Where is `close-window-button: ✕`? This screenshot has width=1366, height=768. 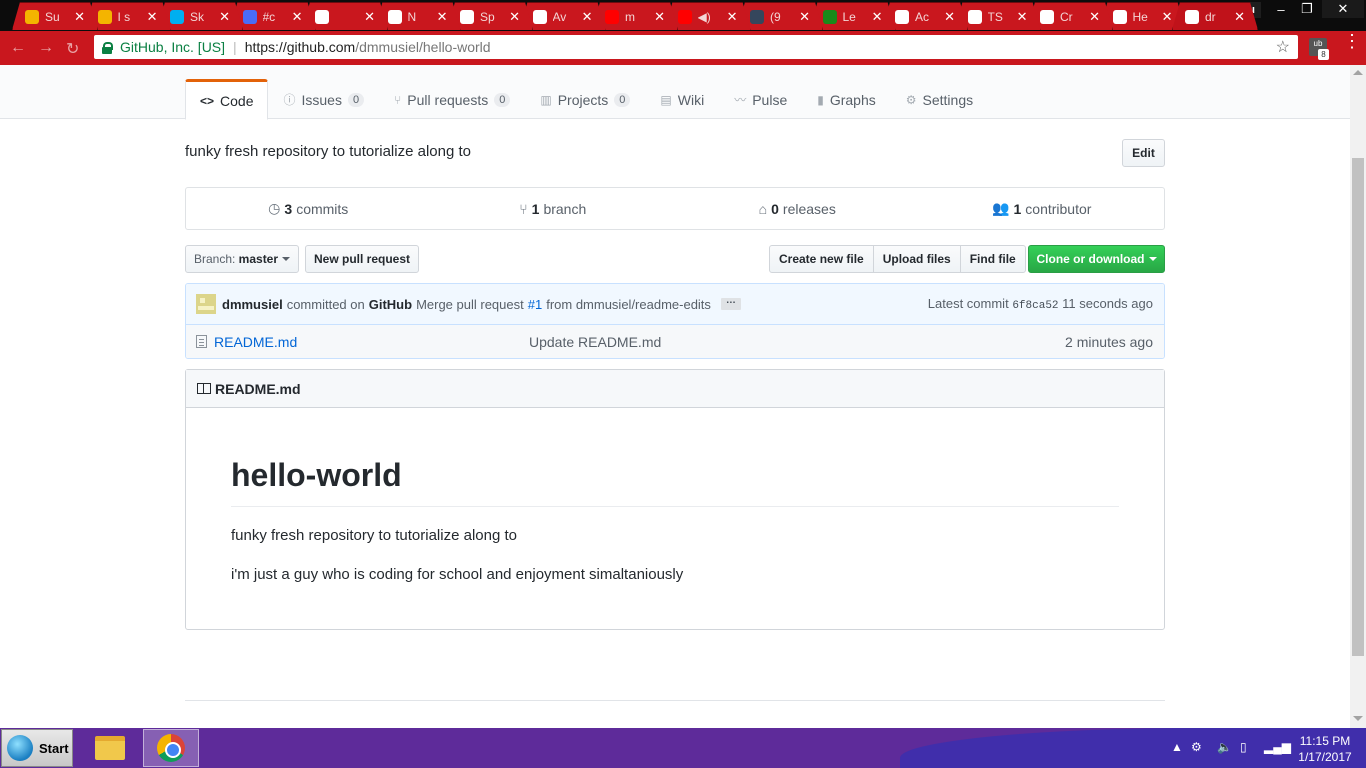 close-window-button: ✕ is located at coordinates (1343, 9).